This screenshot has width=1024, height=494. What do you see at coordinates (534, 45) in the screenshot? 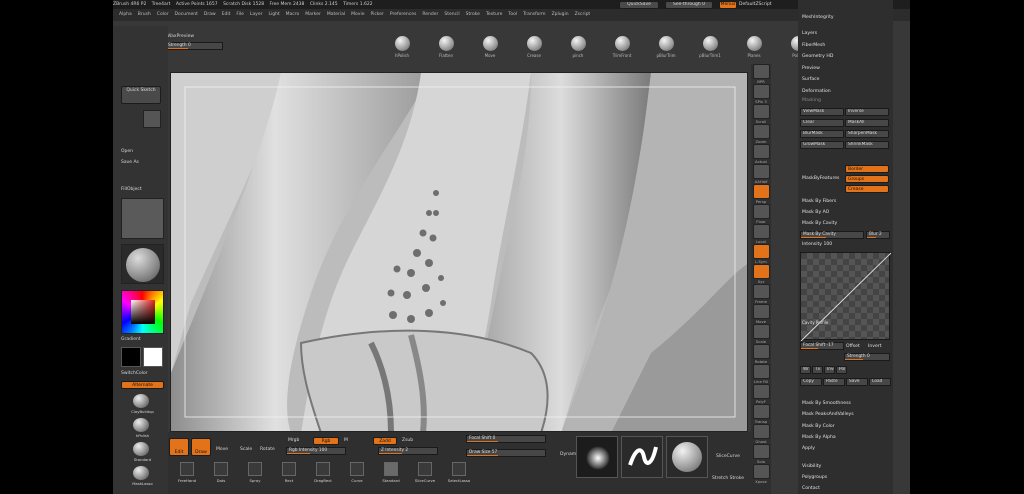
I see `brush-tool-crease: Crease` at bounding box center [534, 45].